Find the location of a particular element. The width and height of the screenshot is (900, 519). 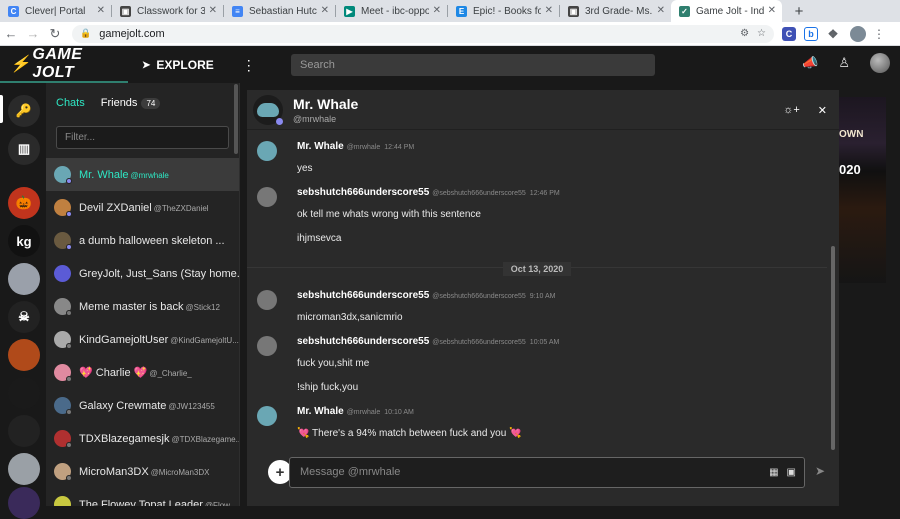

chat-list-item: Galaxy Crewmate @JW123455 is located at coordinates (142, 405).